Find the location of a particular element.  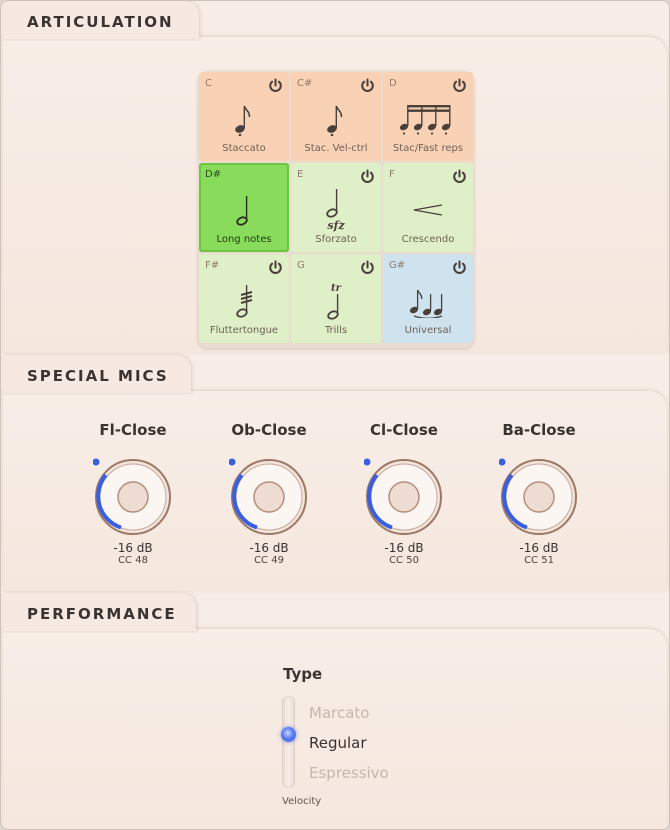

special-mics-tab: SPECIAL MICS is located at coordinates (97, 374).